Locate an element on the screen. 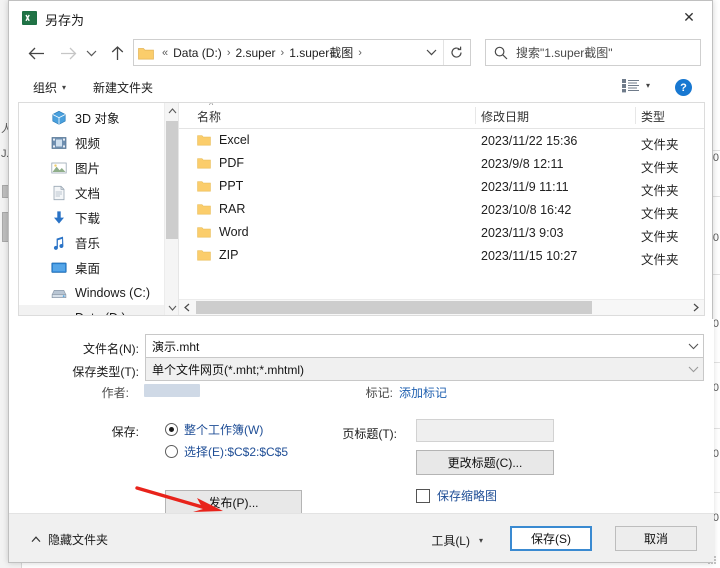  pictures-icon is located at coordinates (59, 167).